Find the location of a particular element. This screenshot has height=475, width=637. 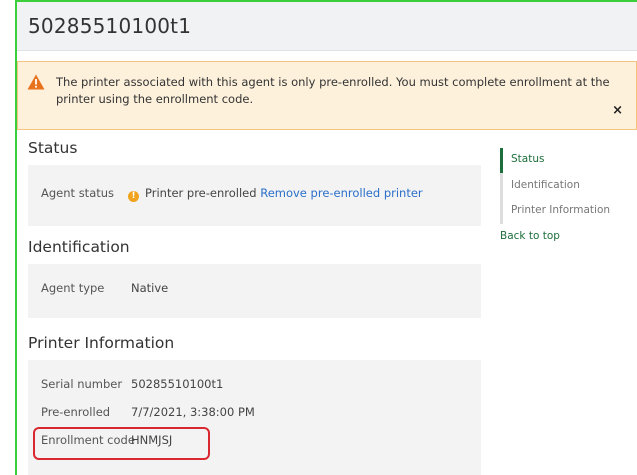

agent-status-value: Printer pre-enrolled is located at coordinates (201, 193).